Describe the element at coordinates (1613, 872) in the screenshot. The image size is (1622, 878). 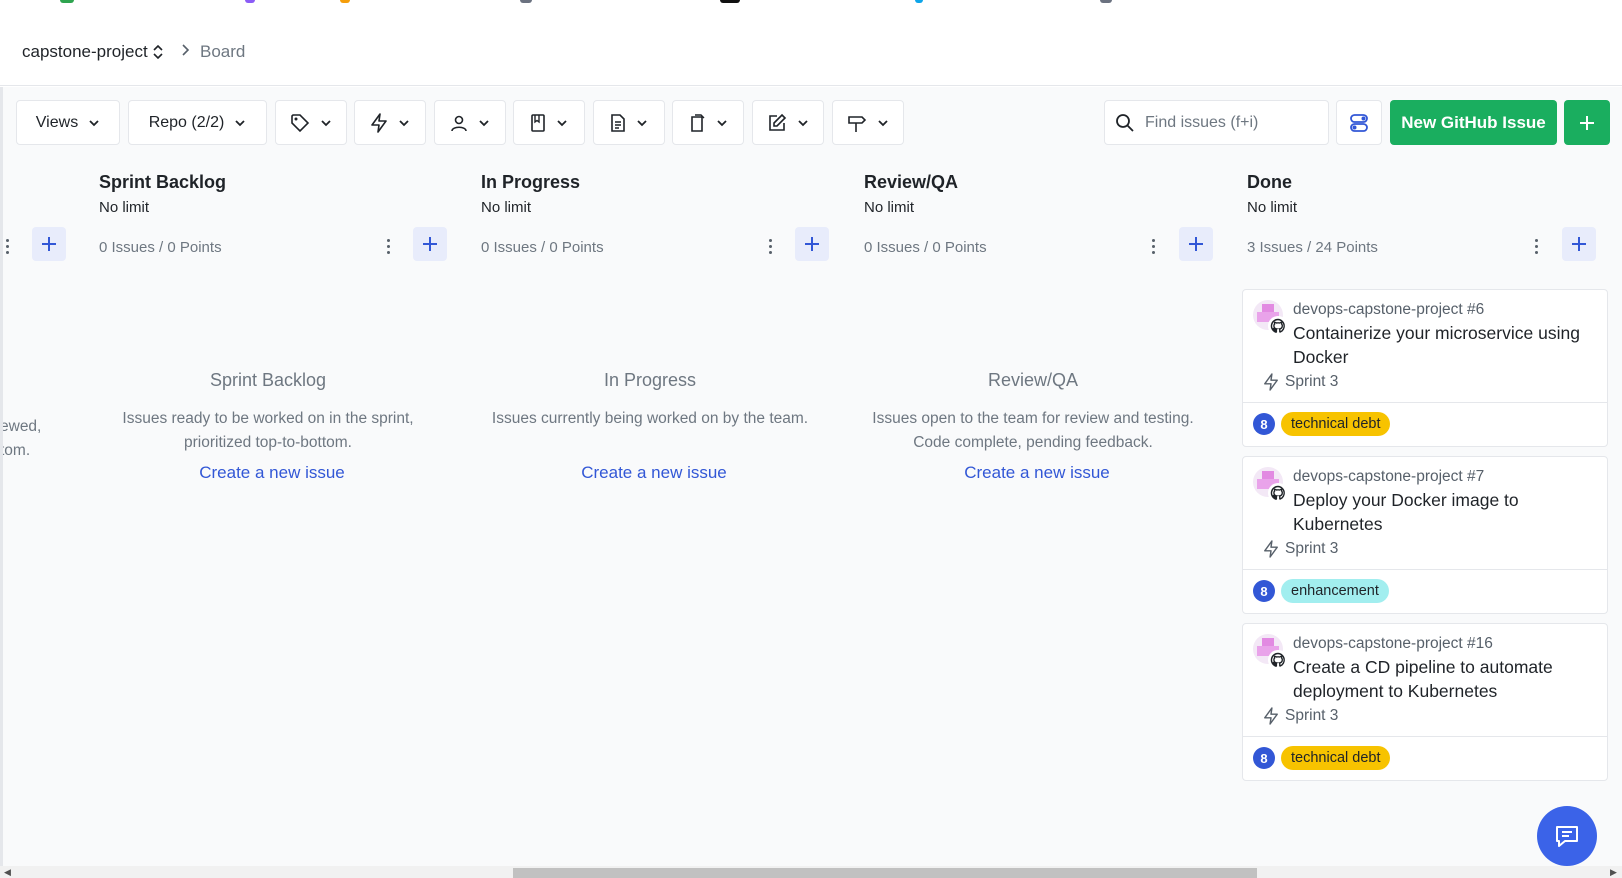
I see `scroll-right-icon: ▶` at that location.